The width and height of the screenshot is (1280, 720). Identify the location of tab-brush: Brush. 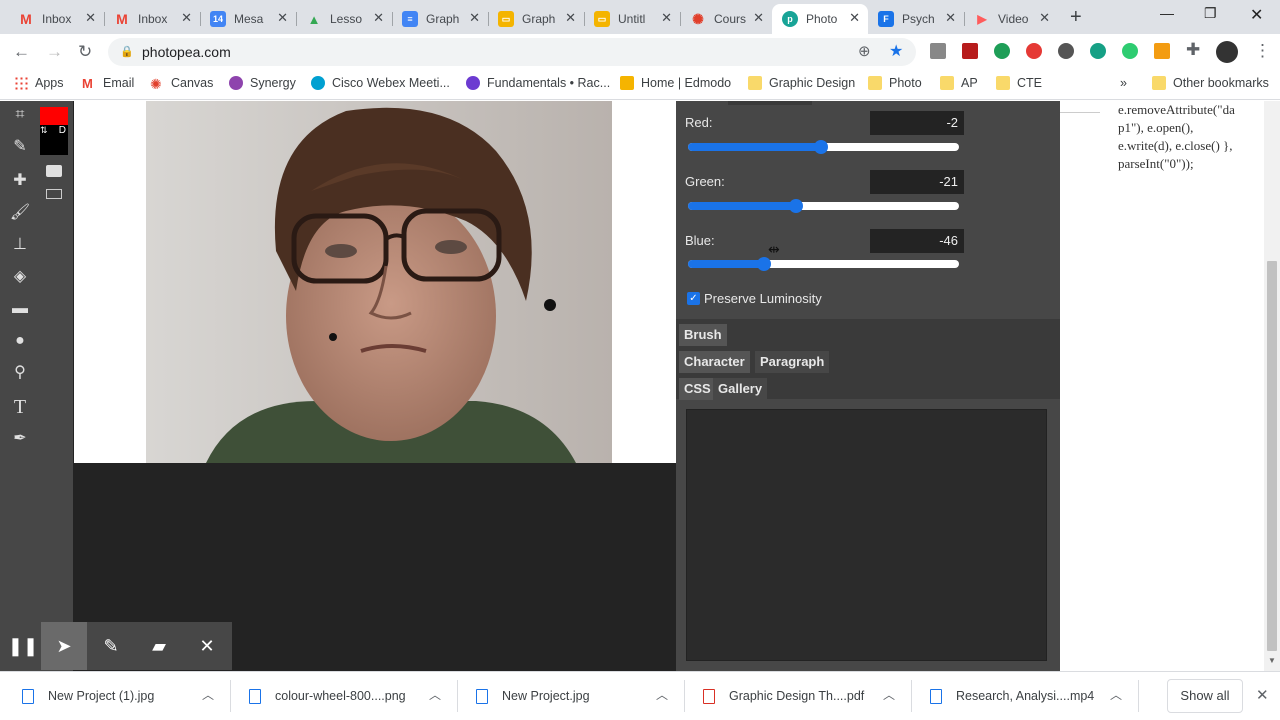
(703, 335).